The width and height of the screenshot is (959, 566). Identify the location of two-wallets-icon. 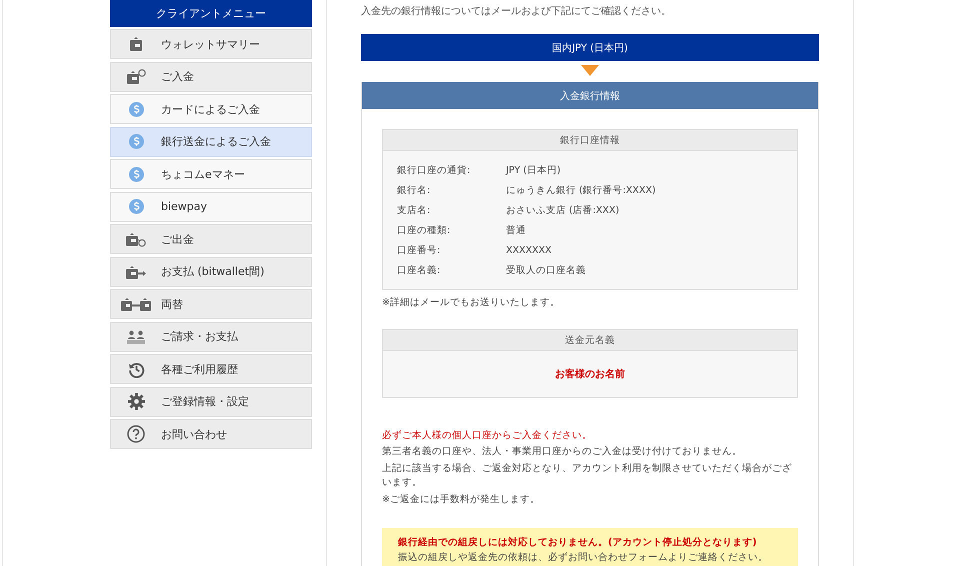
(136, 304).